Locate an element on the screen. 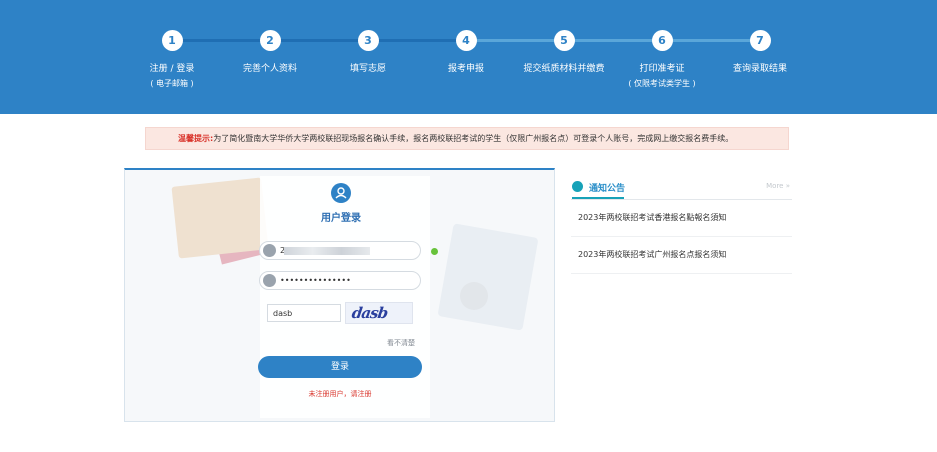 This screenshot has width=937, height=452. login-button: 登录 is located at coordinates (340, 367).